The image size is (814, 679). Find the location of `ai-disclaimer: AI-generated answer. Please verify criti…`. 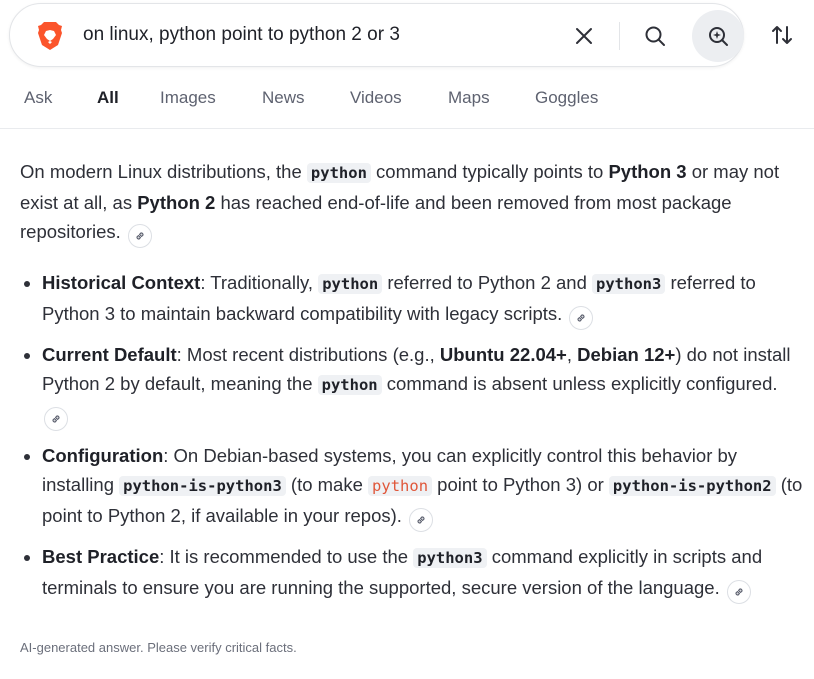

ai-disclaimer: AI-generated answer. Please verify criti… is located at coordinates (158, 647).